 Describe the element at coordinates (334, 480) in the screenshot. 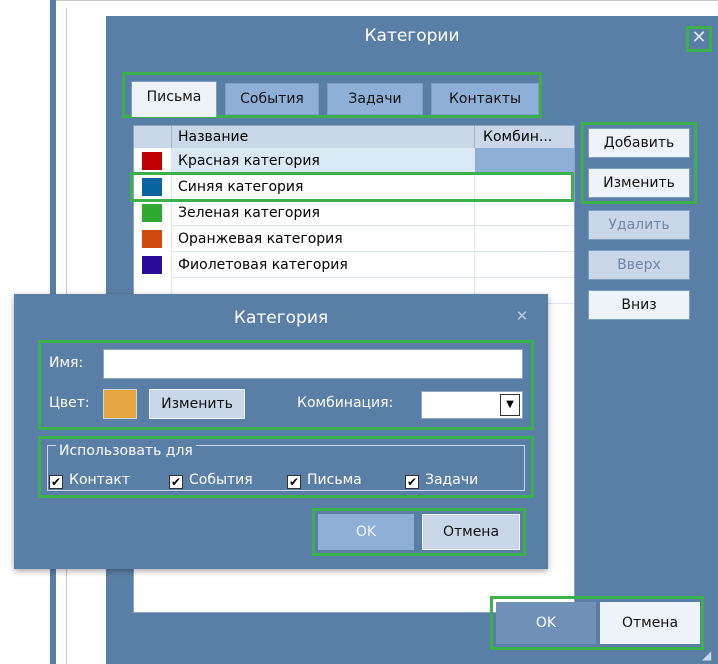

I see `checkbox-label: Письма` at that location.